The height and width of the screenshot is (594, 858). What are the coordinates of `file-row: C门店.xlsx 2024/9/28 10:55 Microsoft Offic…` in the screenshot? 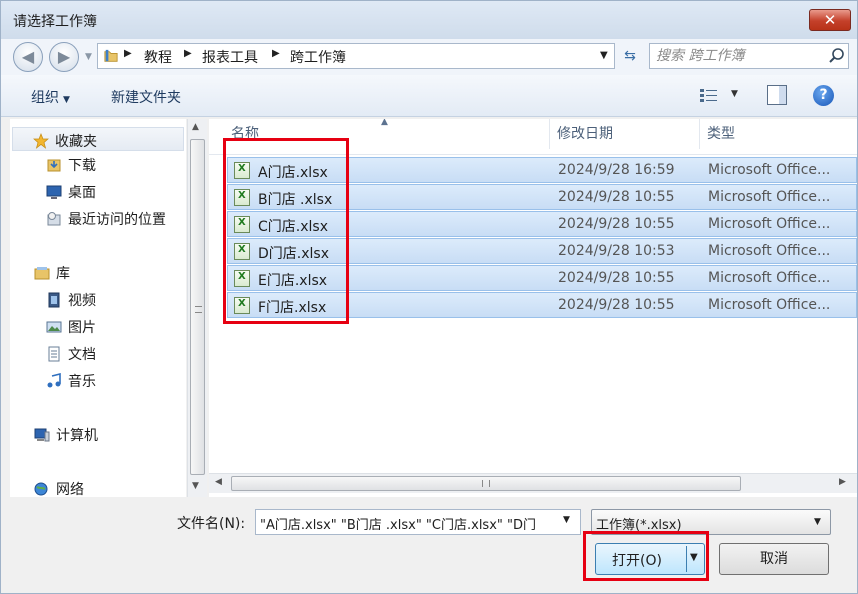 It's located at (542, 224).